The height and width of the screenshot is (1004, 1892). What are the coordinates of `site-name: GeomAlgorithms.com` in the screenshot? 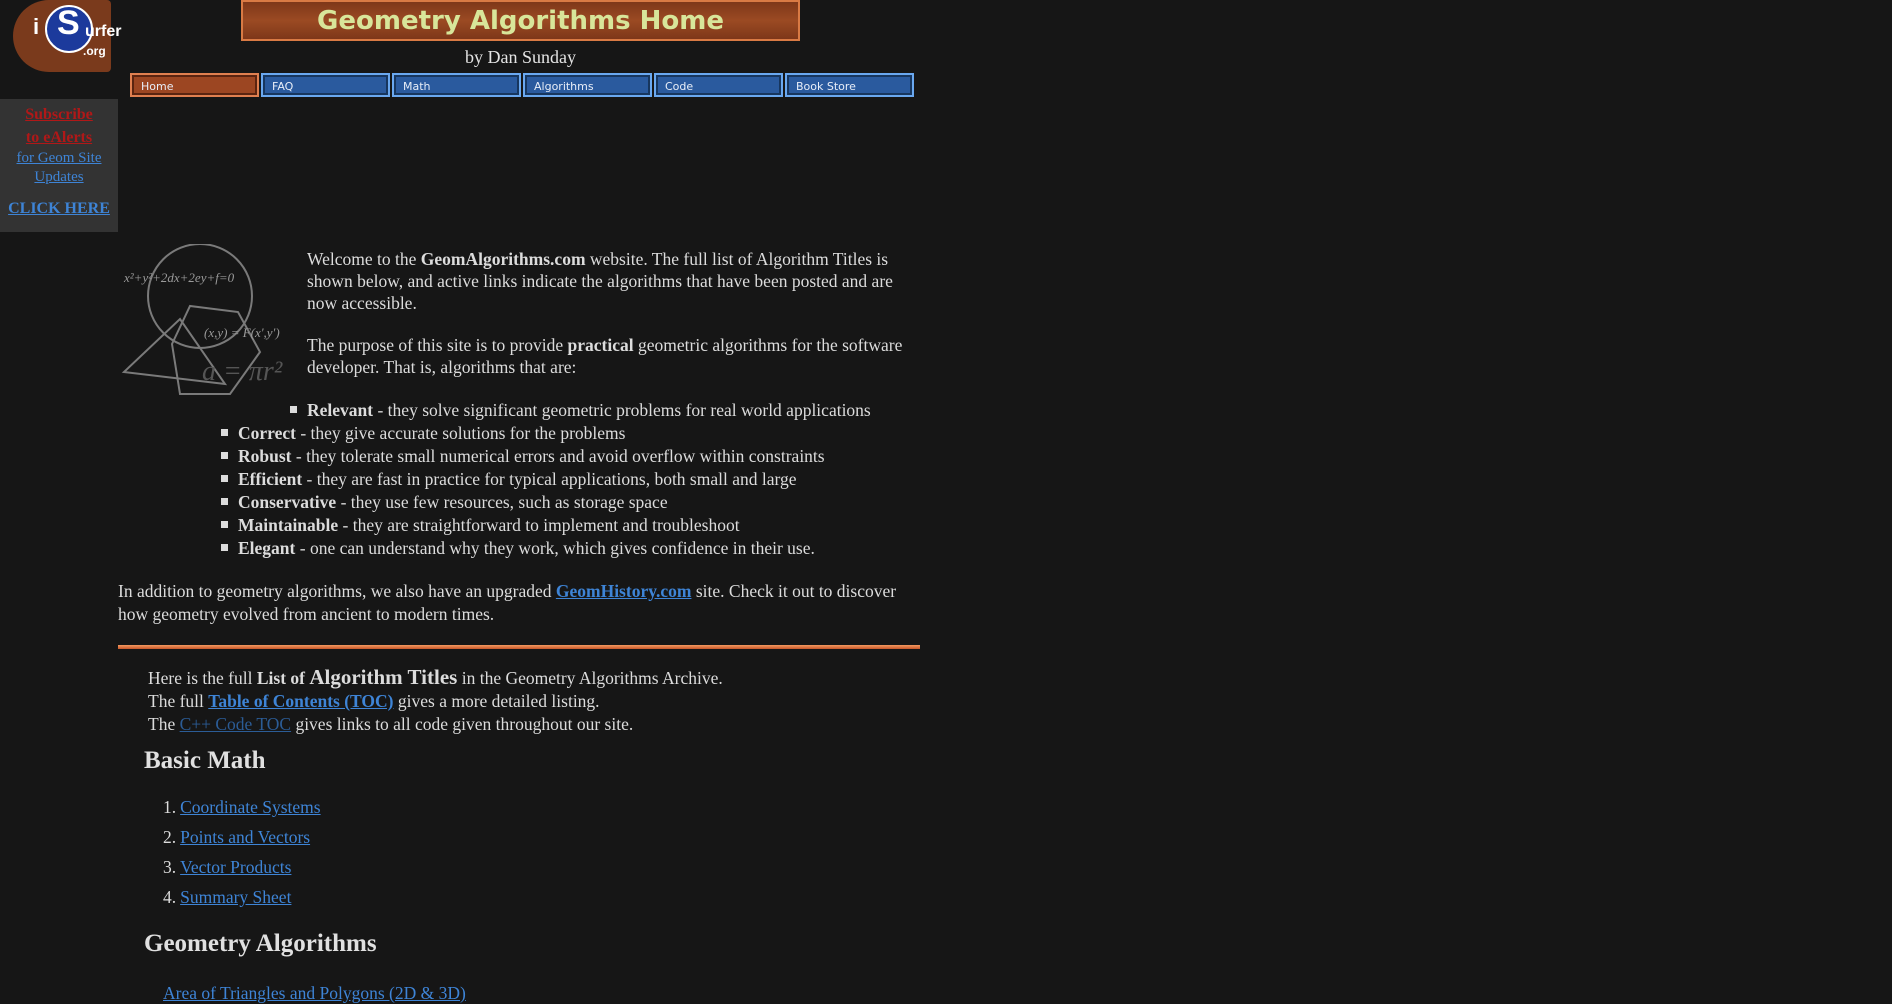 It's located at (503, 259).